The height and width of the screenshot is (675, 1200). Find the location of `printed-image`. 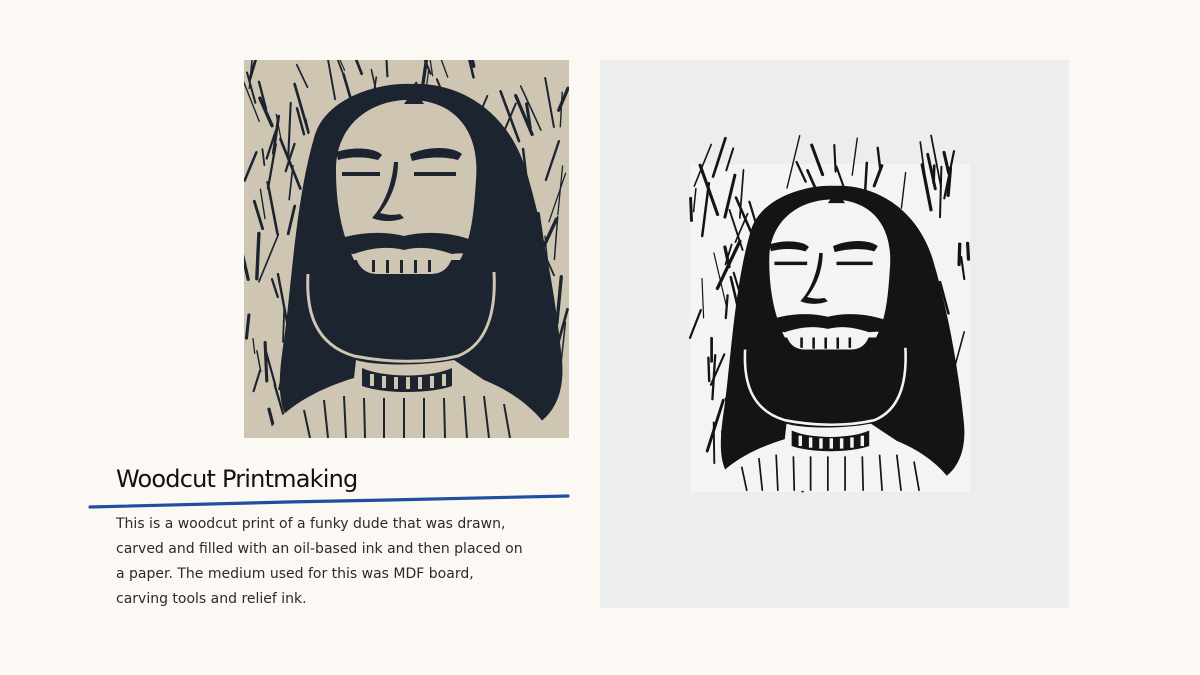

printed-image is located at coordinates (829, 313).